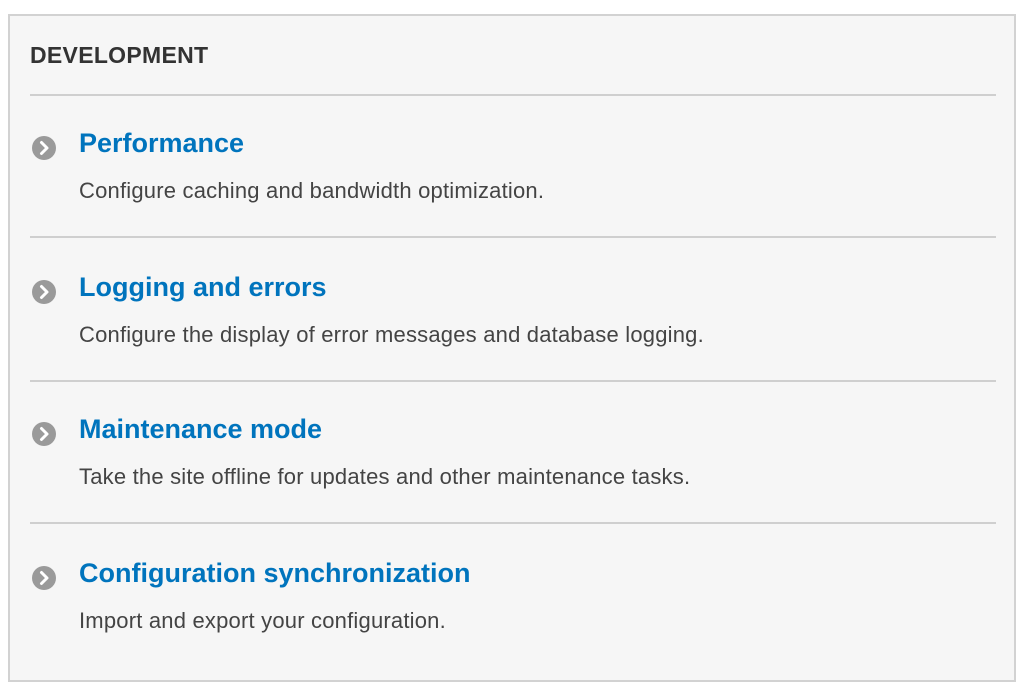  I want to click on maintenance-mode-link: Maintenance mode, so click(200, 429).